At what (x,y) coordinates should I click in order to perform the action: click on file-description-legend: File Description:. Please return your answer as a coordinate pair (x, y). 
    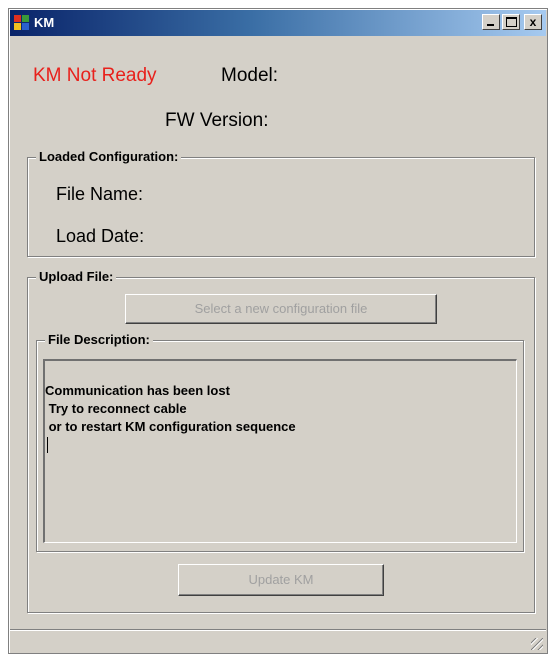
    Looking at the image, I should click on (99, 339).